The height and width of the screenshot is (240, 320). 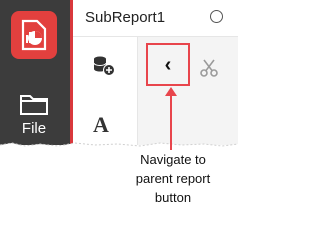 What do you see at coordinates (173, 159) in the screenshot?
I see `callout-line: Navigate to` at bounding box center [173, 159].